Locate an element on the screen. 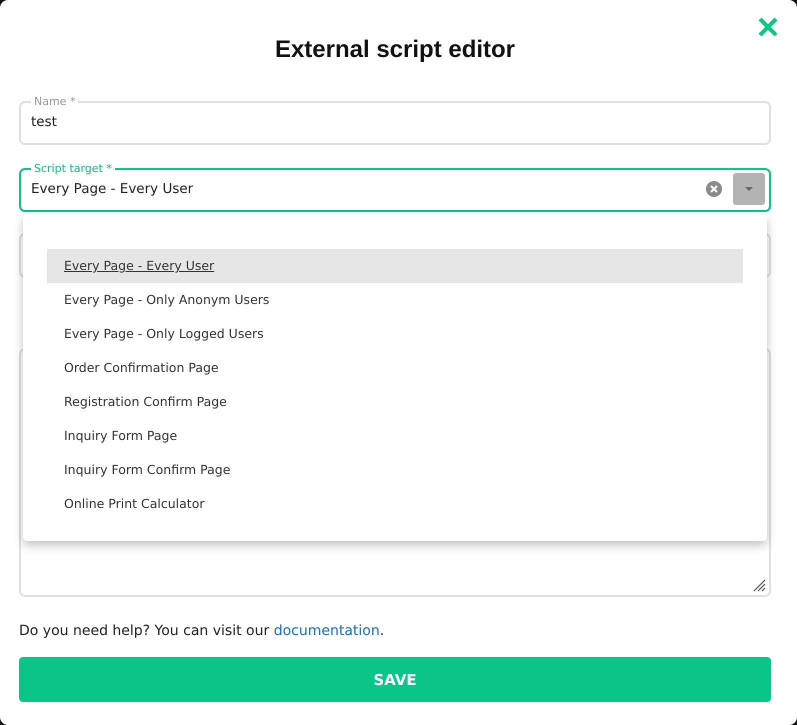  dialog-title: External script editor is located at coordinates (395, 50).